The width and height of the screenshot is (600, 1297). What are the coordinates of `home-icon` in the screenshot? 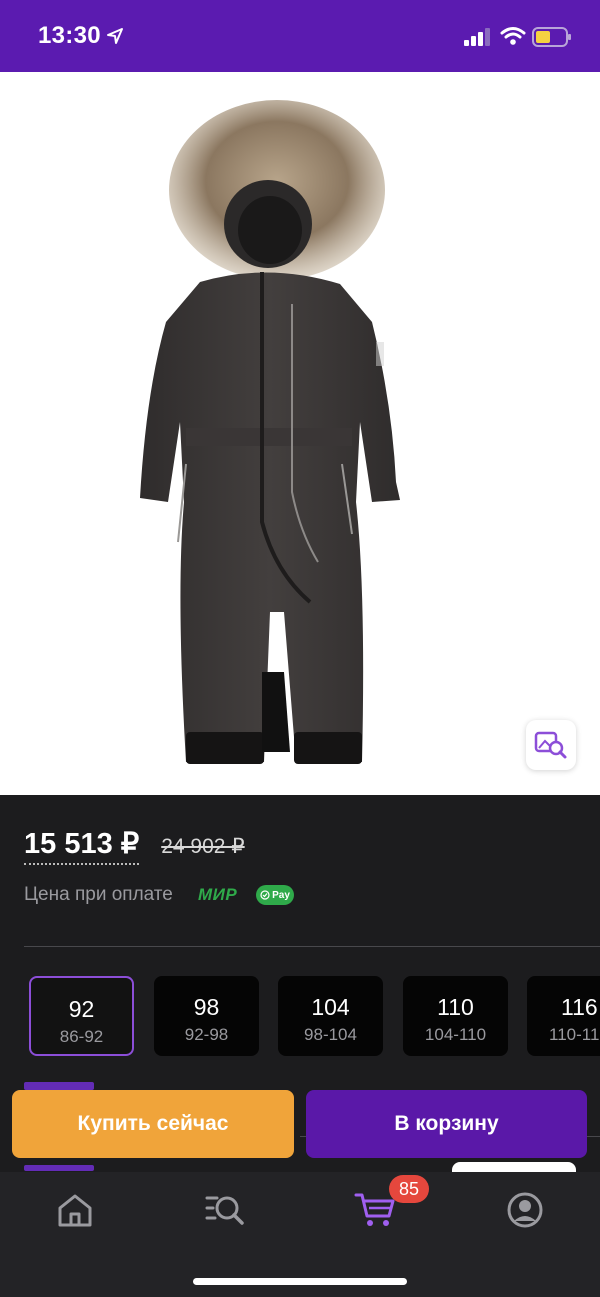 It's located at (75, 1210).